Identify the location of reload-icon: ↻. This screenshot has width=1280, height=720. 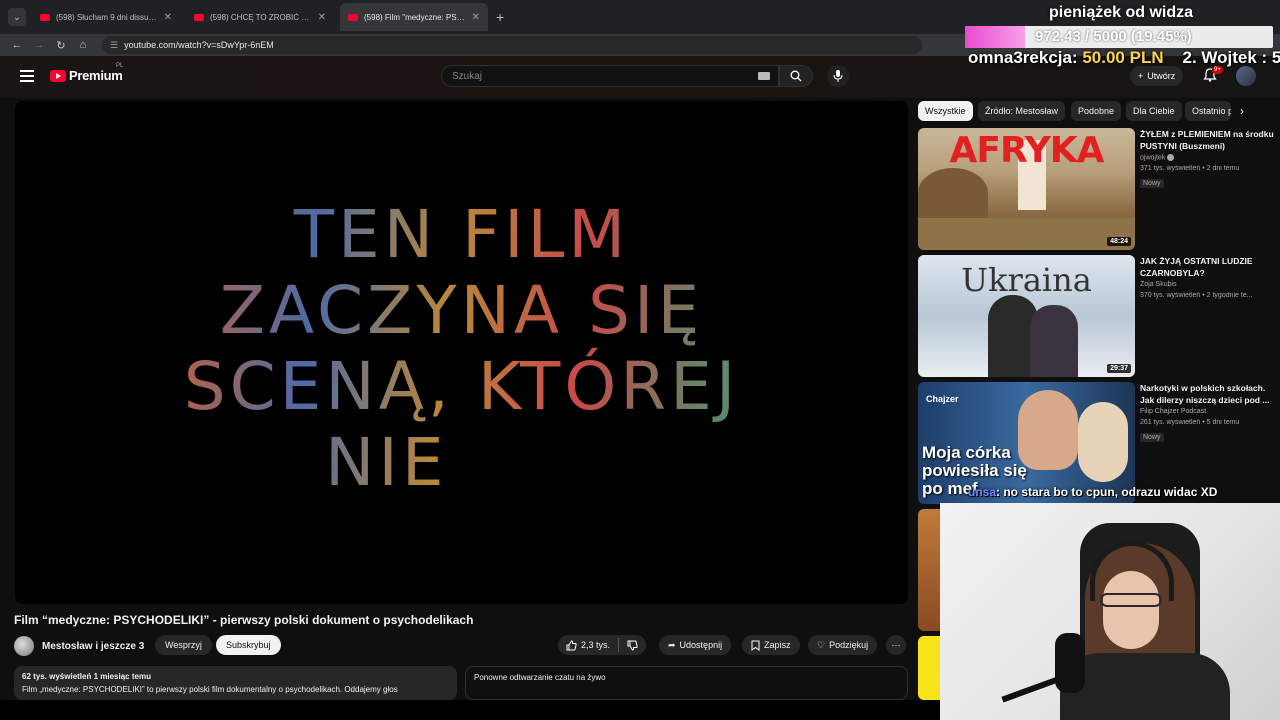
(61, 45).